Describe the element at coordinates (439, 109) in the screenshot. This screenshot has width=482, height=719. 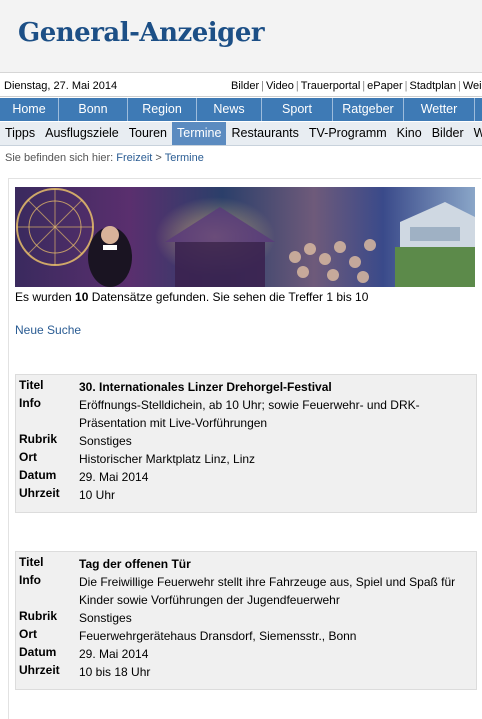
I see `nav-wetter: Wetter` at that location.